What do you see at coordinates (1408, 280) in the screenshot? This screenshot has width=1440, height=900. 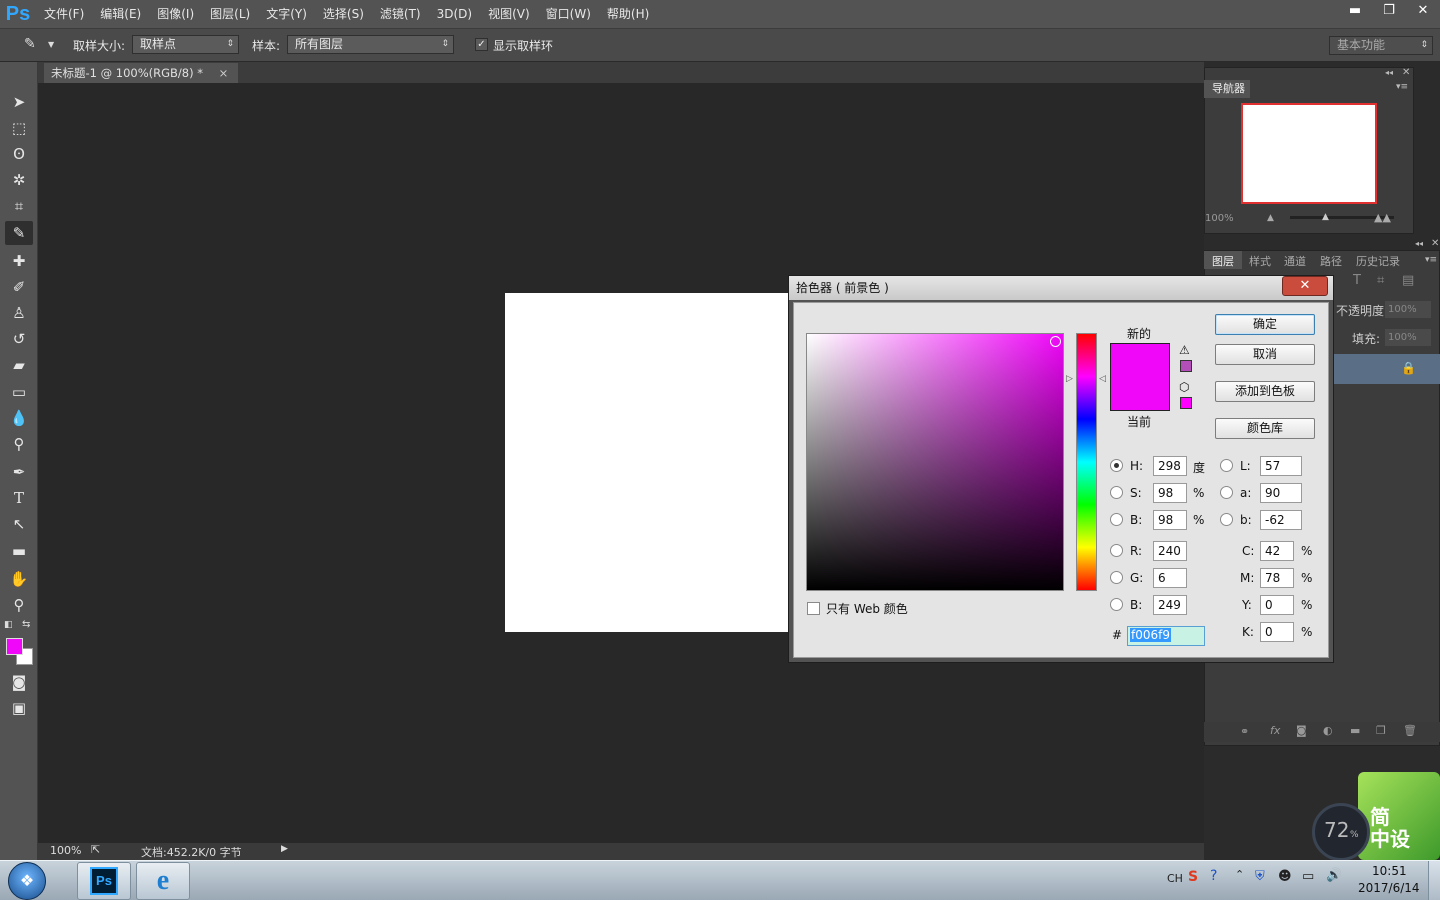 I see `filter-smart-object-icon: ▤` at bounding box center [1408, 280].